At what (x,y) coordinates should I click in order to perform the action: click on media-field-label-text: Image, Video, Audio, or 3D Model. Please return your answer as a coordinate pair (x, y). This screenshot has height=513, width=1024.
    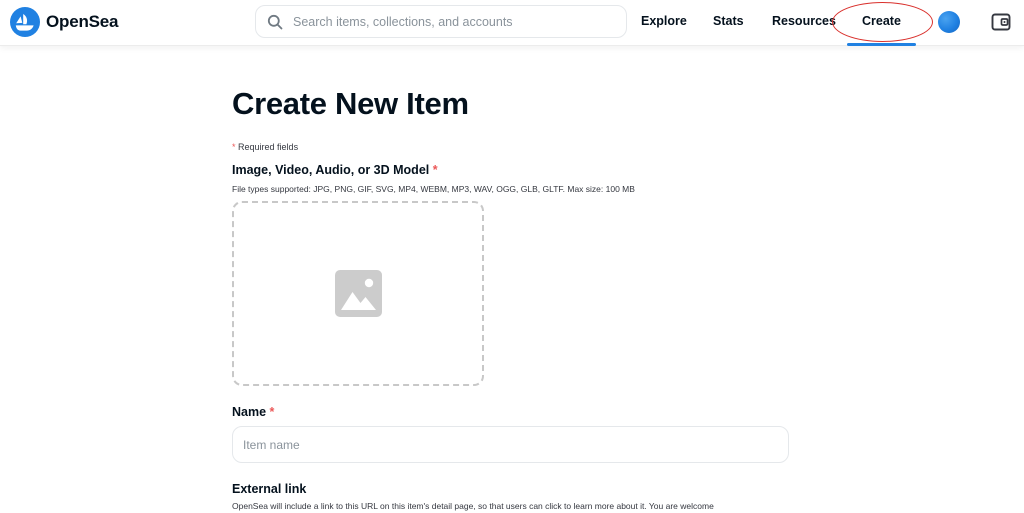
    Looking at the image, I should click on (331, 170).